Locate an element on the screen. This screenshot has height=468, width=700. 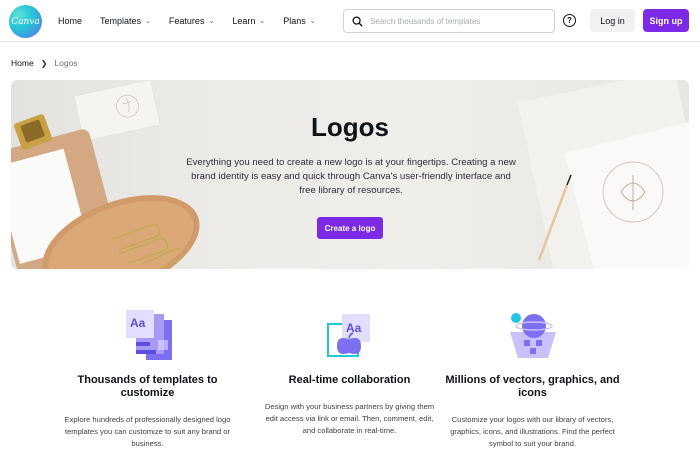
breadcrumb-current: Logos is located at coordinates (66, 63).